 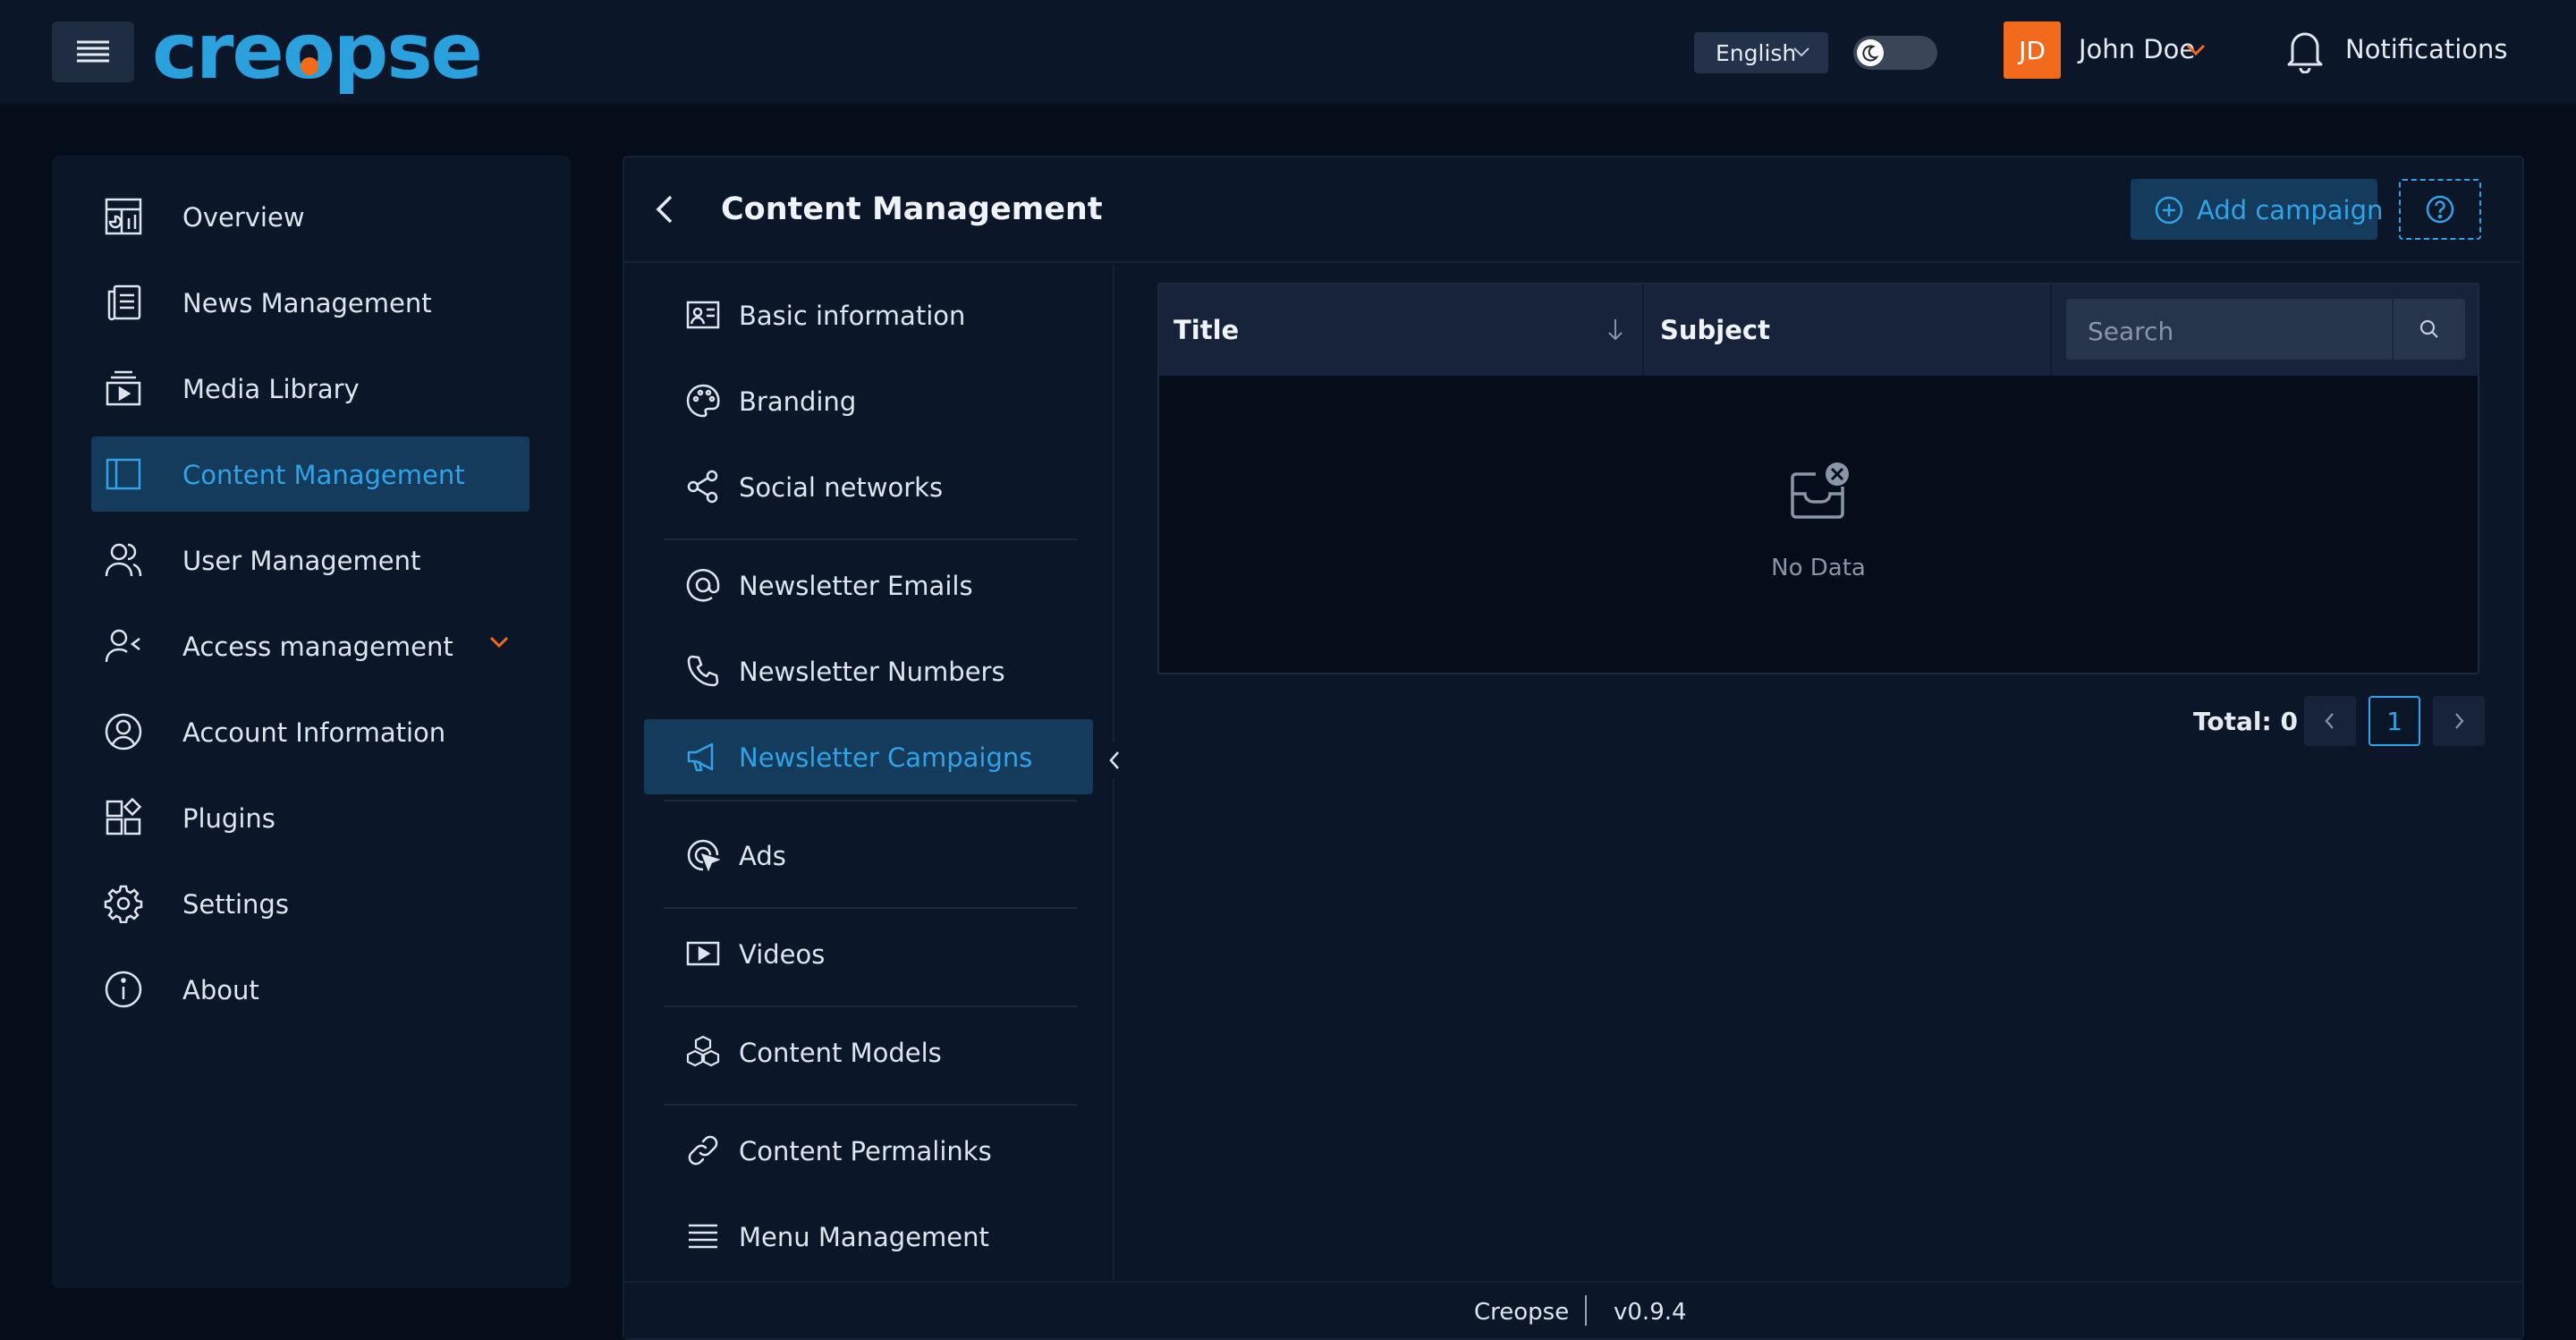 I want to click on submenu-item-label: Basic information, so click(x=852, y=316).